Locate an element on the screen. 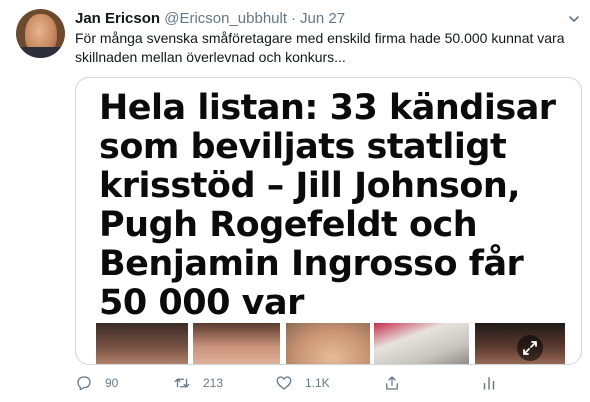 The image size is (590, 402). avatar-shirt is located at coordinates (40, 52).